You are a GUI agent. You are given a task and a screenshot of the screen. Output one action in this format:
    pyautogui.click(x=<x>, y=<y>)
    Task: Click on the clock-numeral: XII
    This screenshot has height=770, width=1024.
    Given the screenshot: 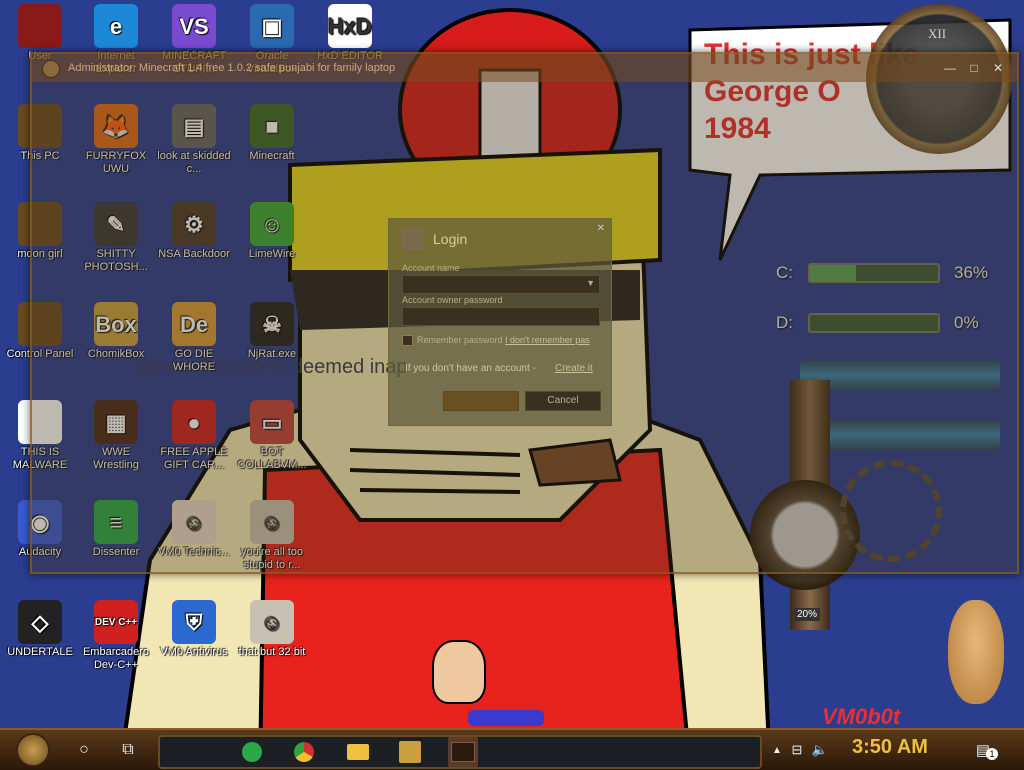 What is the action you would take?
    pyautogui.click(x=937, y=33)
    